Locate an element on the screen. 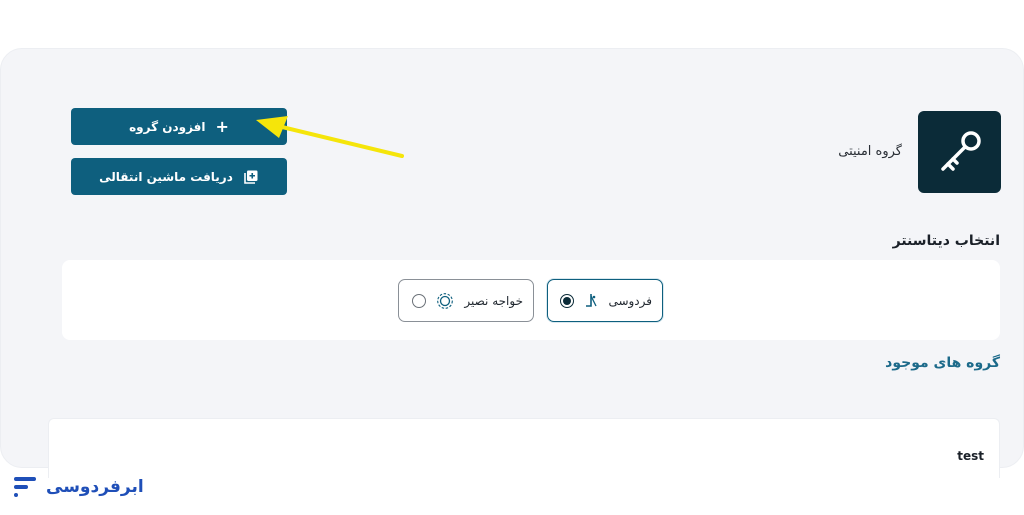 This screenshot has height=515, width=1024. khajeh-nasir-label: خواجه نصیر is located at coordinates (493, 300).